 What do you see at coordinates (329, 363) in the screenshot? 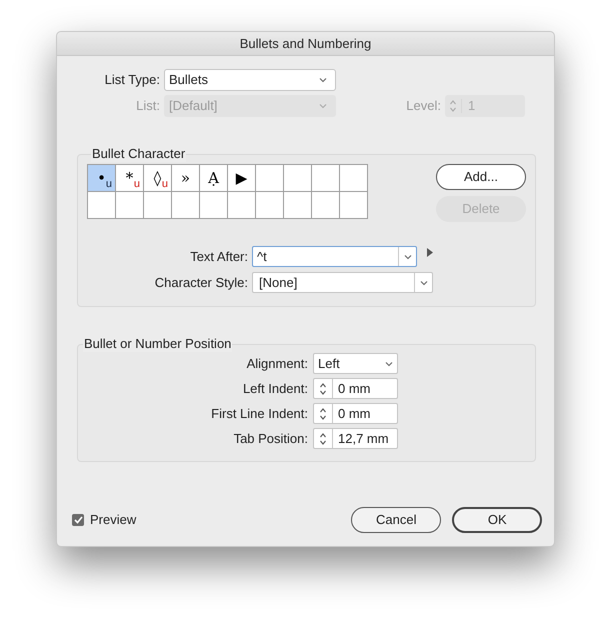
I see `dropdown-value: Left` at bounding box center [329, 363].